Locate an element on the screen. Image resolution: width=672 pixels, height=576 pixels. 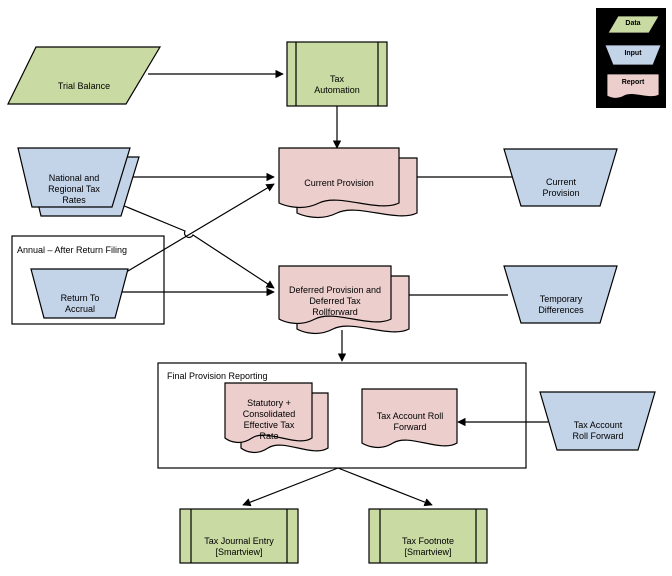
node-current-provision-report is located at coordinates (348, 182).